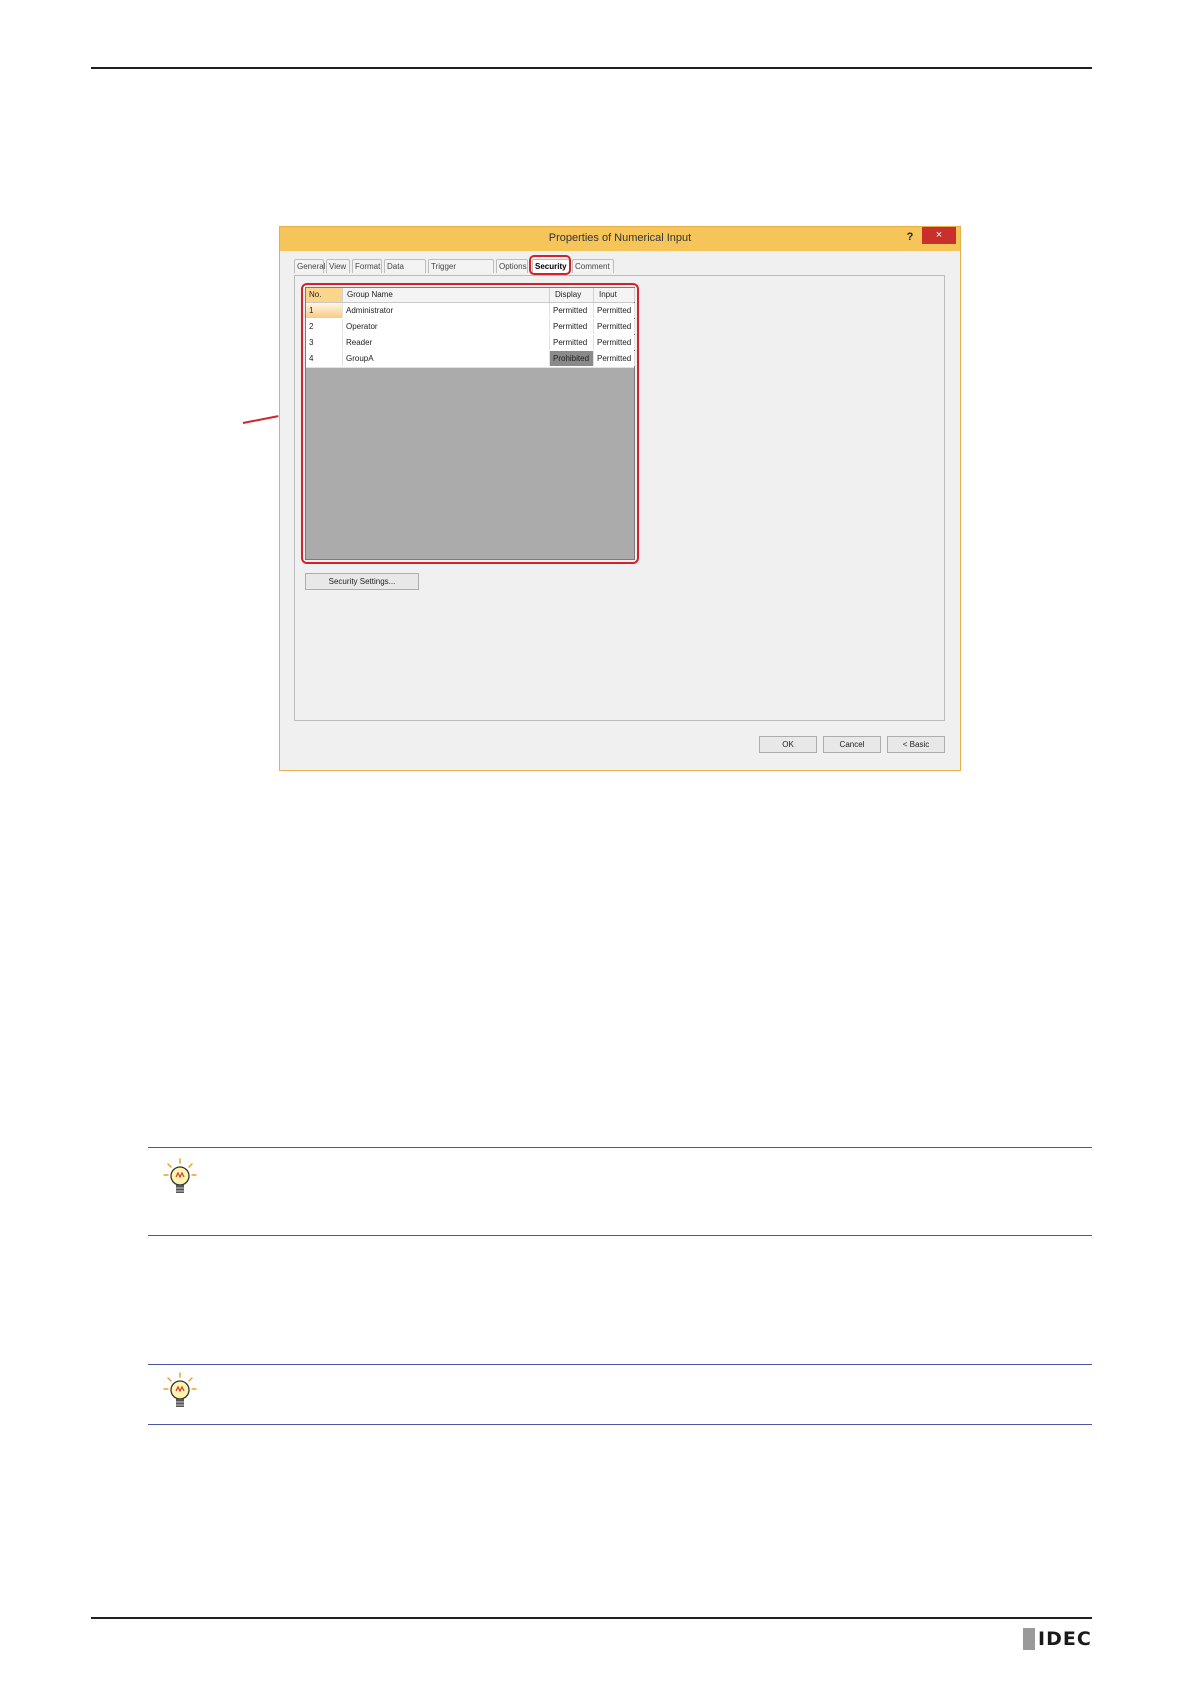 This screenshot has height=1684, width=1191. I want to click on logo-text: IDEC, so click(1065, 1639).